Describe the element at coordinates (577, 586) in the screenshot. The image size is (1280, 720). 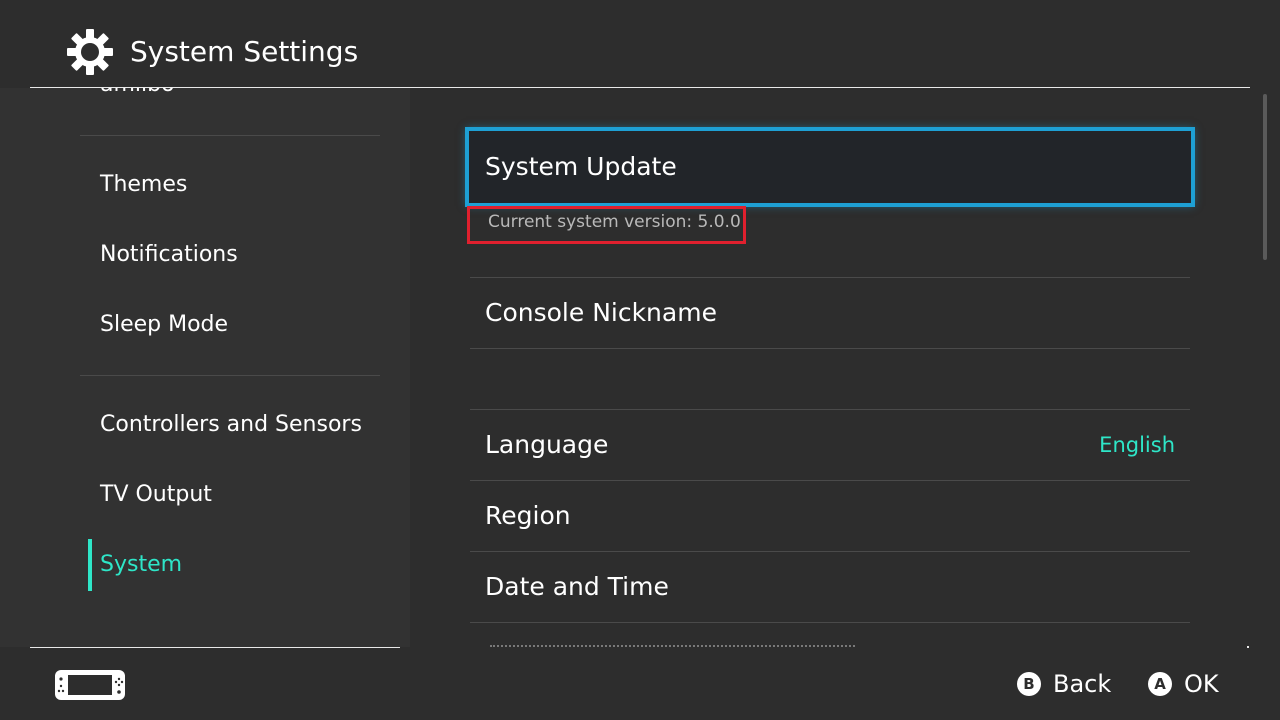
I see `date-and-time-label: Date and Time` at that location.